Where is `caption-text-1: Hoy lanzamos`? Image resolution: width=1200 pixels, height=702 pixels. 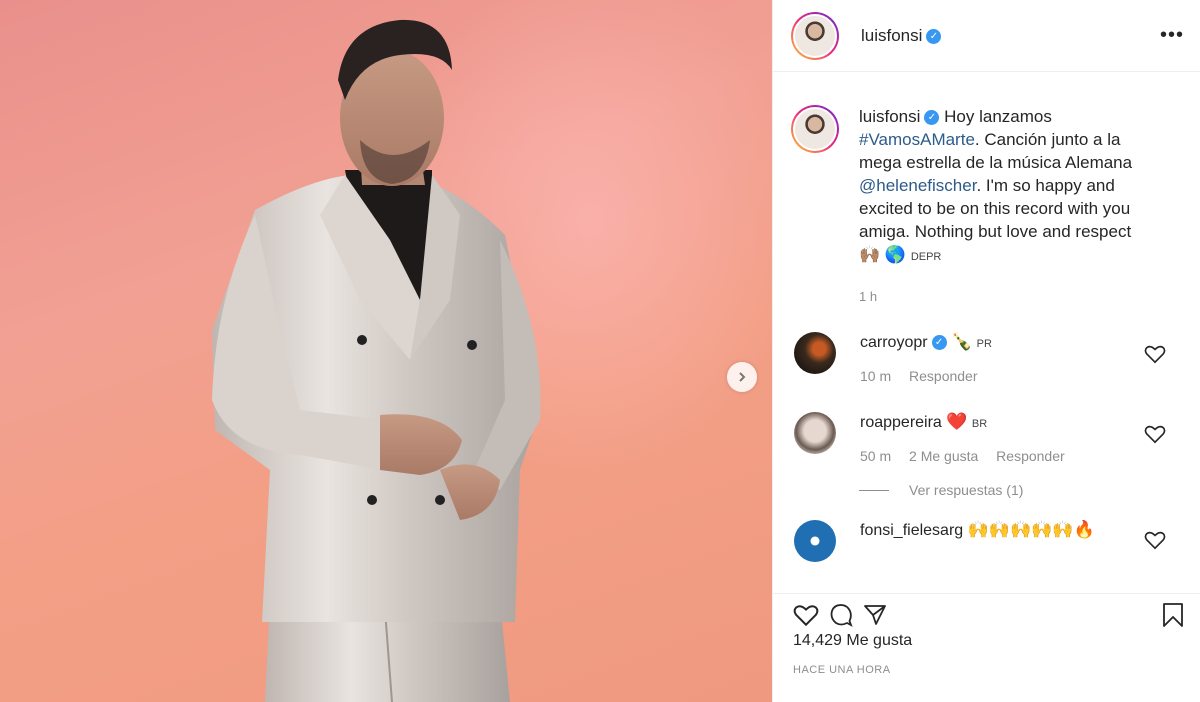
caption-text-1: Hoy lanzamos is located at coordinates (998, 116).